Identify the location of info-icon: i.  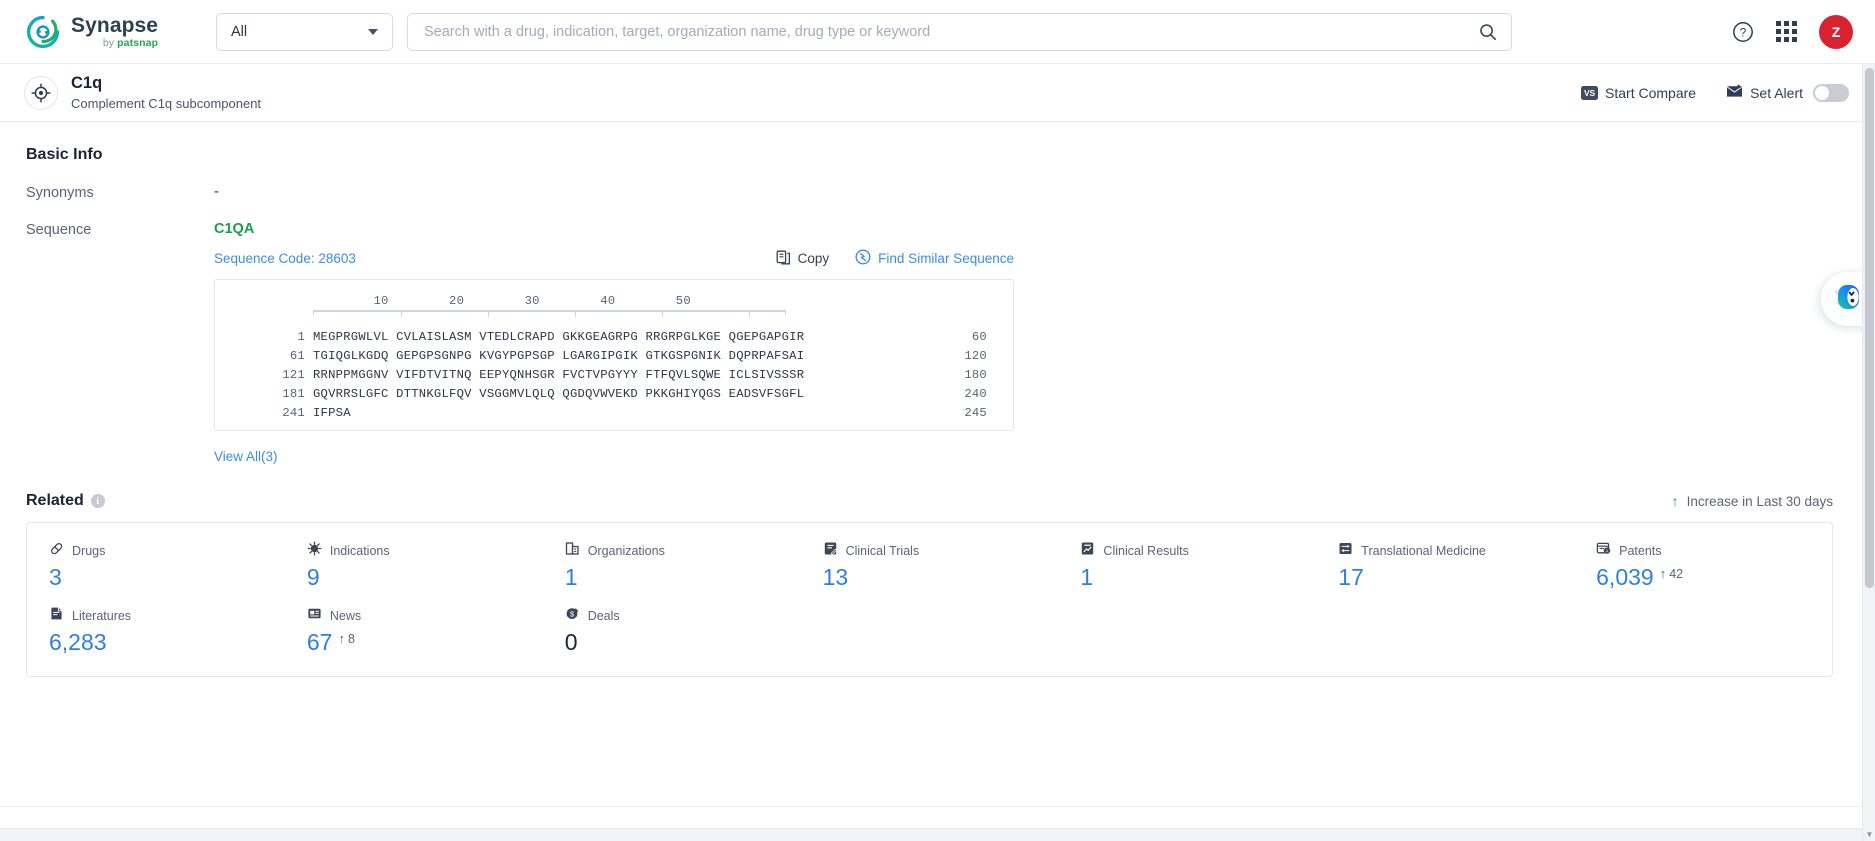
(97, 501).